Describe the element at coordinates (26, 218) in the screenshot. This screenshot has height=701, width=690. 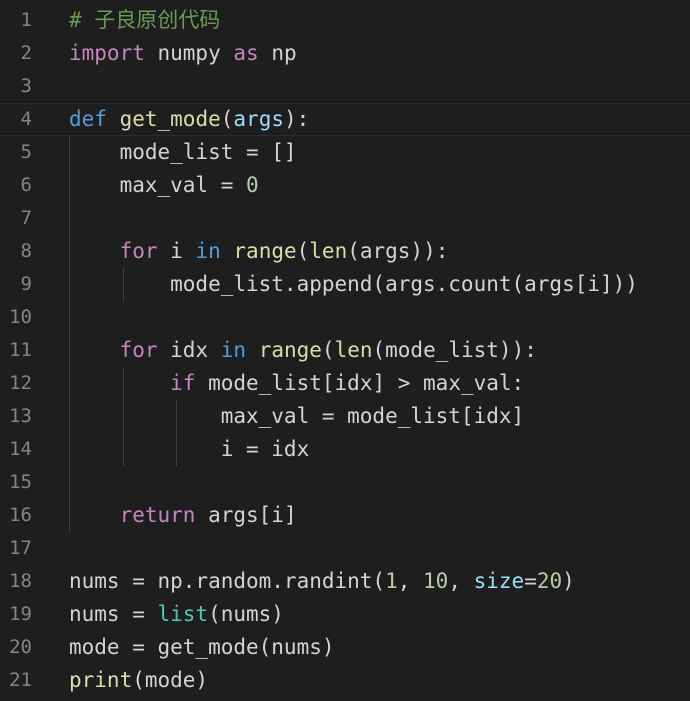
I see `line-number: 7` at that location.